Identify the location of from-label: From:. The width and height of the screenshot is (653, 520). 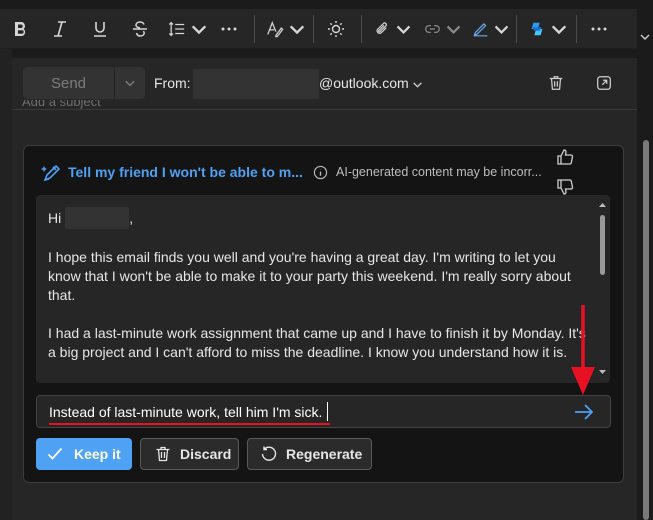
(172, 83).